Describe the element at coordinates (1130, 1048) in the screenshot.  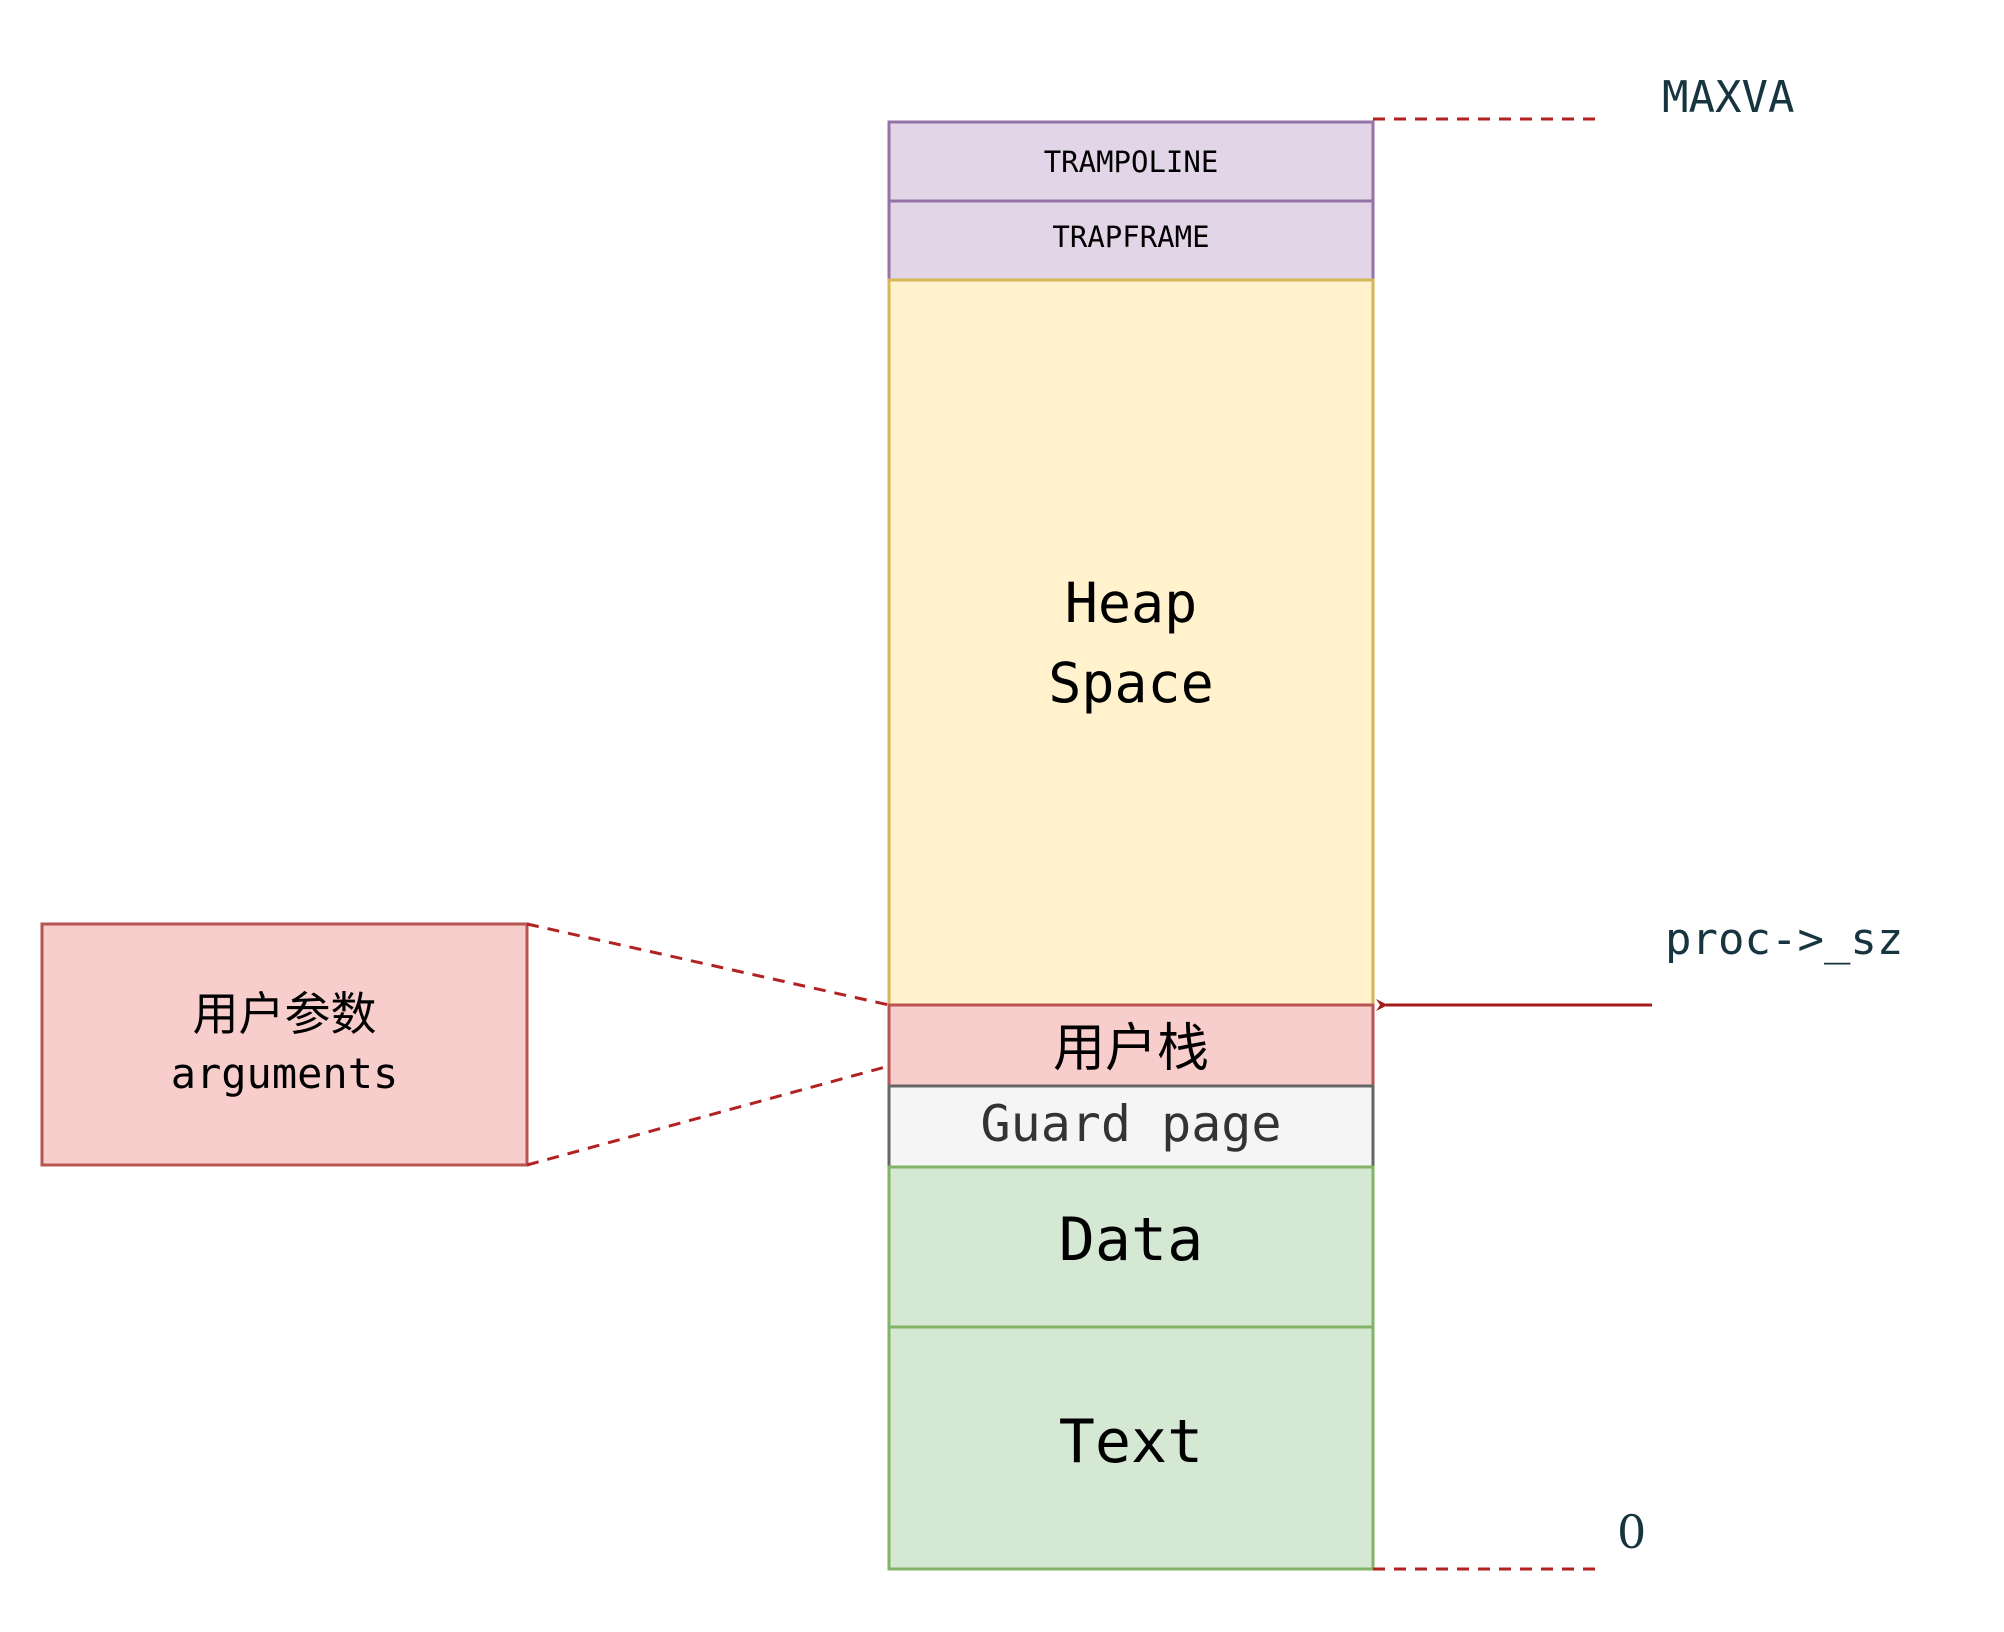
I see `user-stack-label: 用户栈` at that location.